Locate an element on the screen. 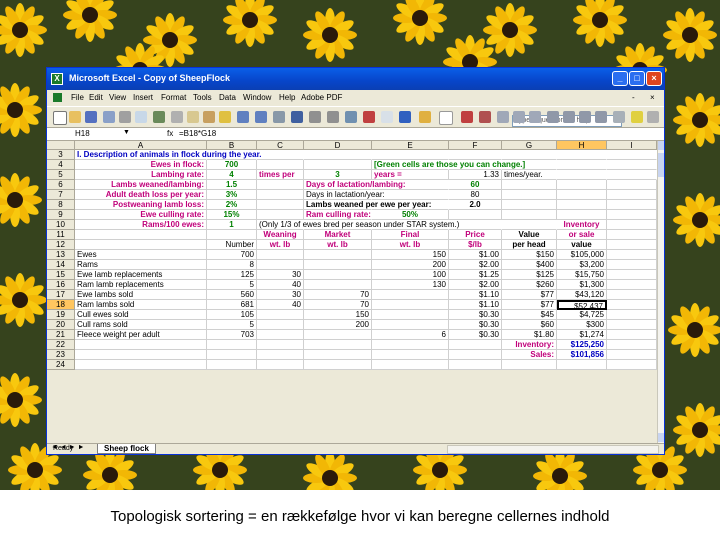 Image resolution: width=720 pixels, height=540 pixels. cell-g3 is located at coordinates (529, 155).